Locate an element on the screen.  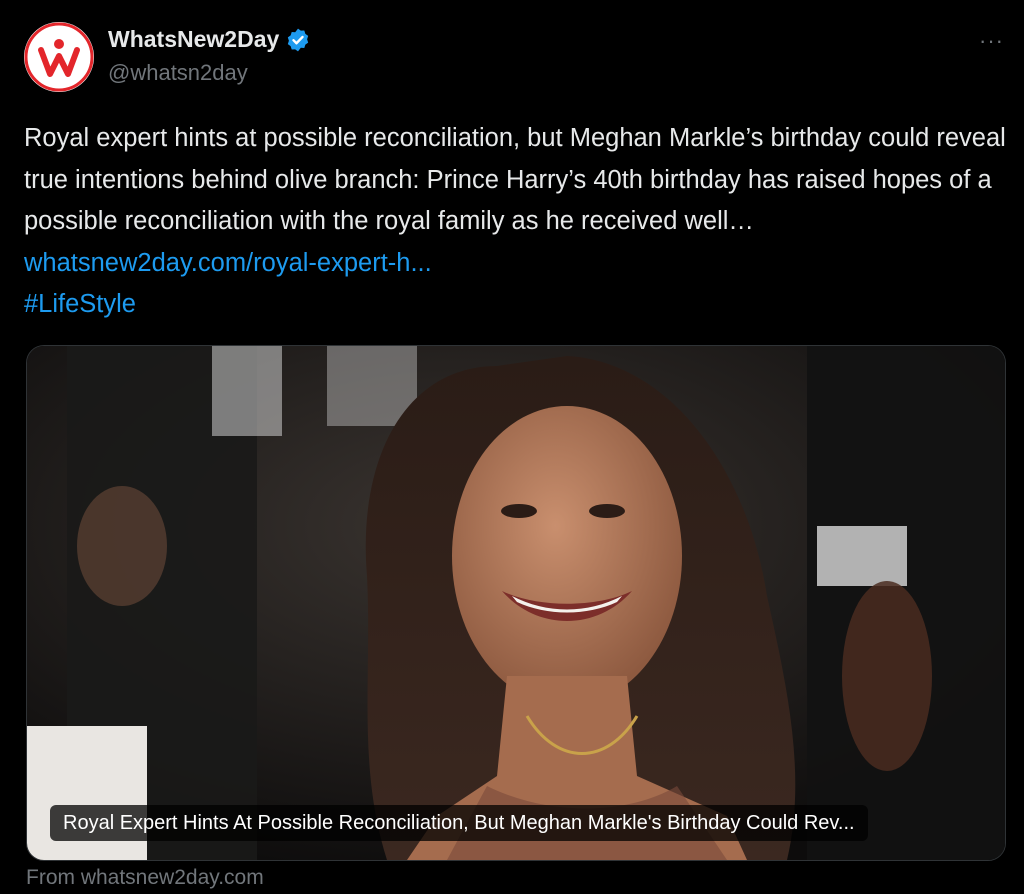
link-source: From whatsnew2day.com is located at coordinates (145, 878).